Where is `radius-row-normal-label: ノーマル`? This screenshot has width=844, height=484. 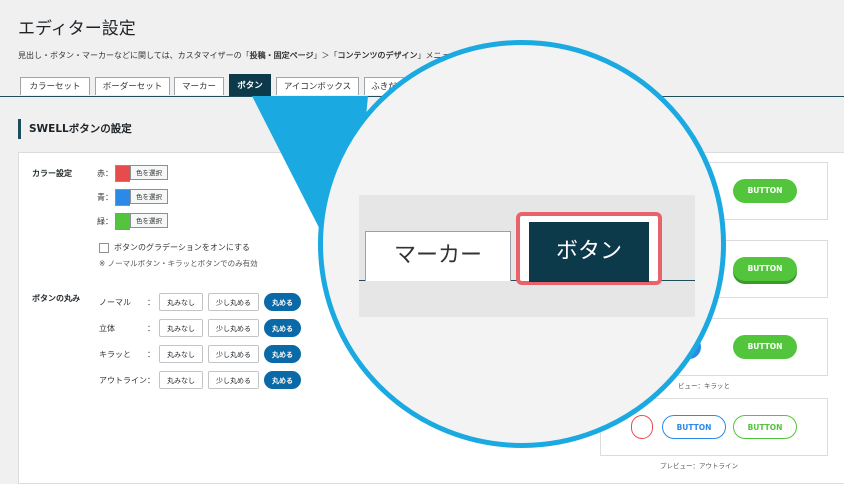
radius-row-normal-label: ノーマル is located at coordinates (115, 302).